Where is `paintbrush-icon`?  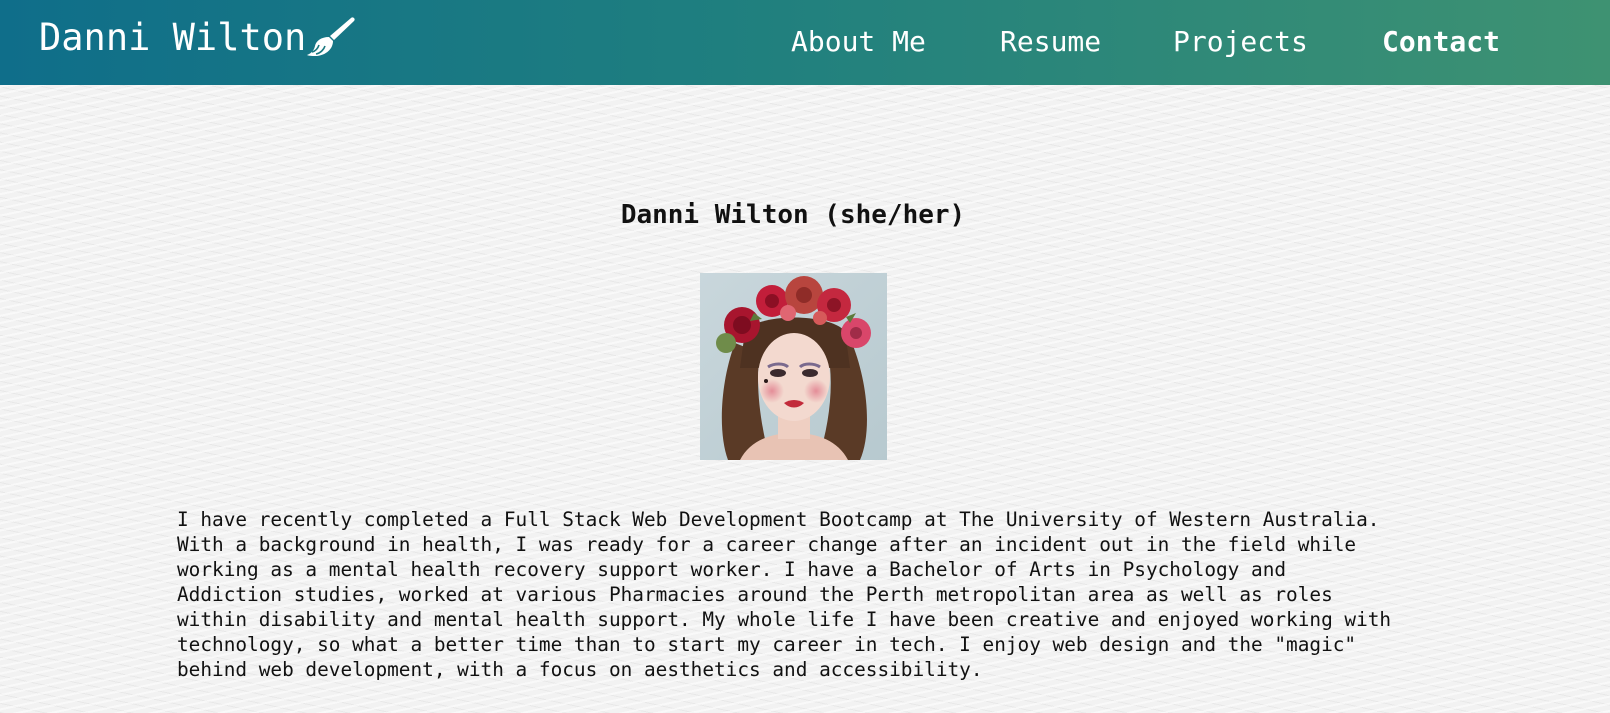
paintbrush-icon is located at coordinates (330, 38).